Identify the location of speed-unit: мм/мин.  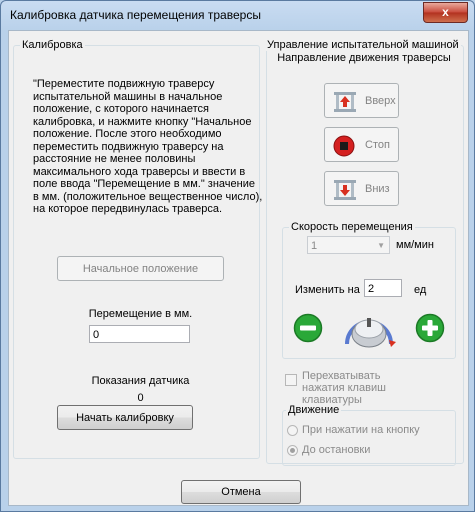
(415, 245).